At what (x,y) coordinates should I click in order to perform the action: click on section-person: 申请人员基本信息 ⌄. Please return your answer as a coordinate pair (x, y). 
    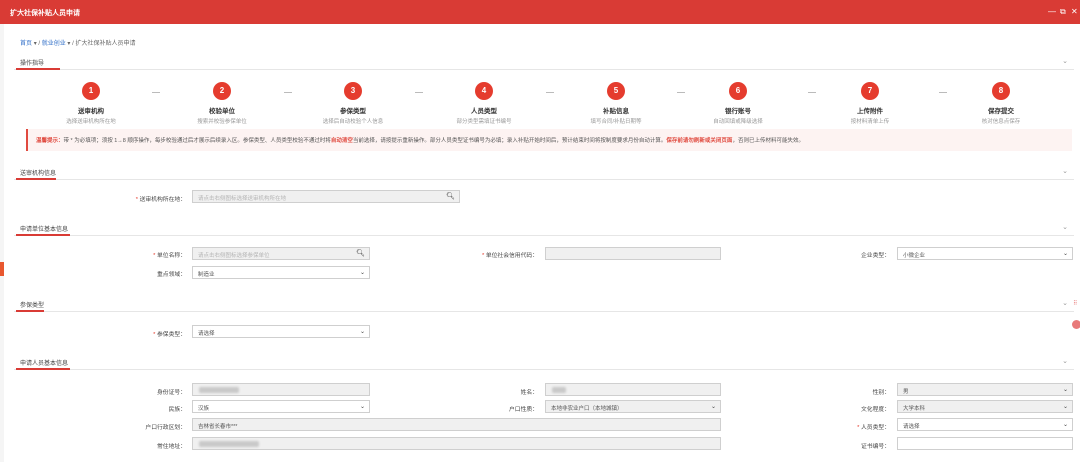
    Looking at the image, I should click on (544, 363).